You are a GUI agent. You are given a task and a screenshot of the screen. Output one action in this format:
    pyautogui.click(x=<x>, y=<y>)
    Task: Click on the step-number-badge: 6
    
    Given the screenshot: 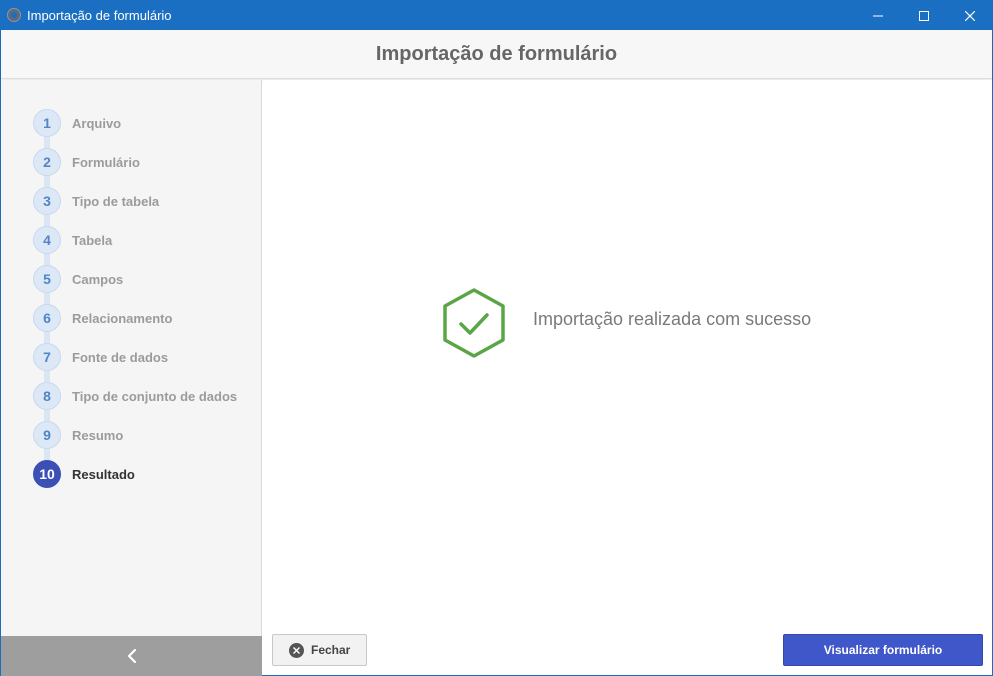 What is the action you would take?
    pyautogui.click(x=47, y=318)
    